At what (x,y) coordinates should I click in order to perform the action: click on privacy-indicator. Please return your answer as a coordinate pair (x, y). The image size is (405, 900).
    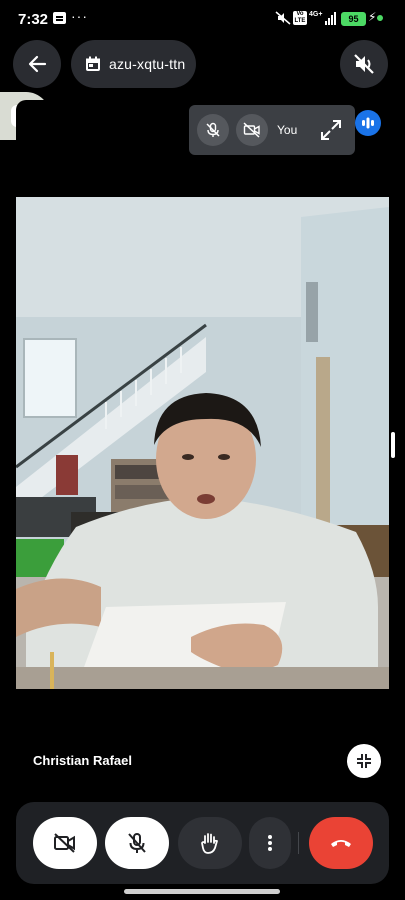
    Looking at the image, I should click on (380, 18).